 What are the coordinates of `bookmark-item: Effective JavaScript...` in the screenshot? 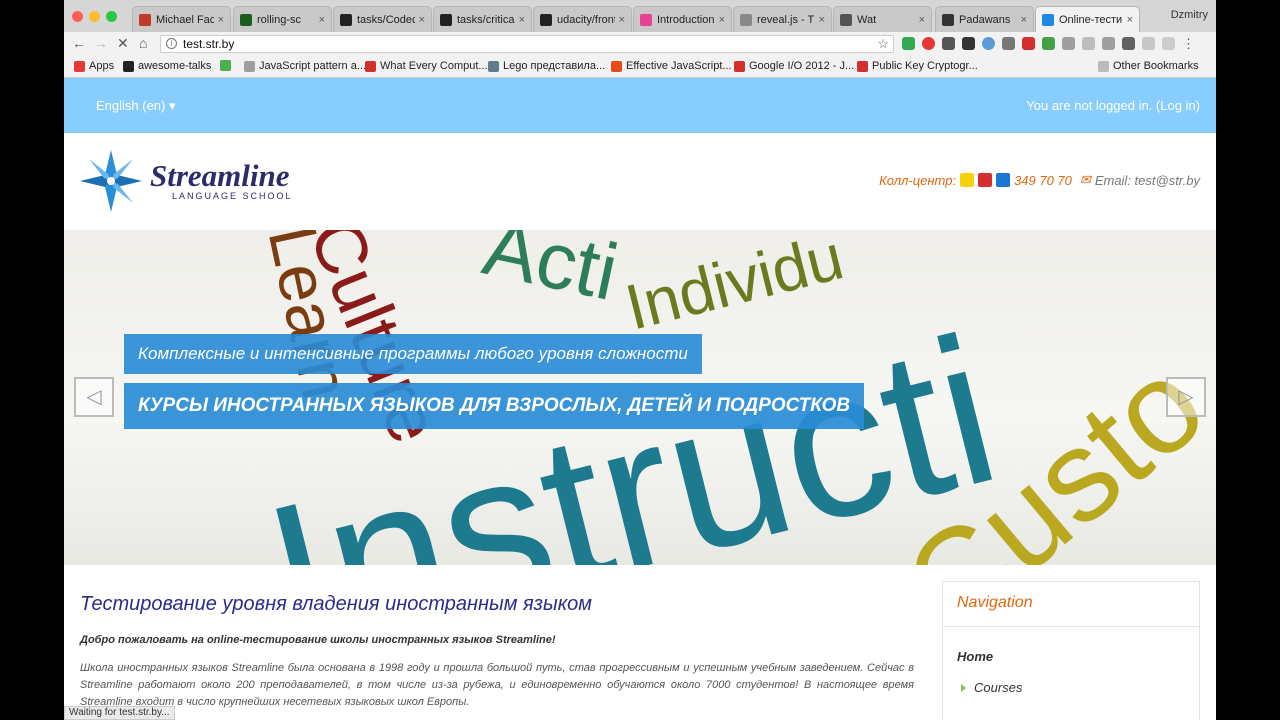 It's located at (671, 66).